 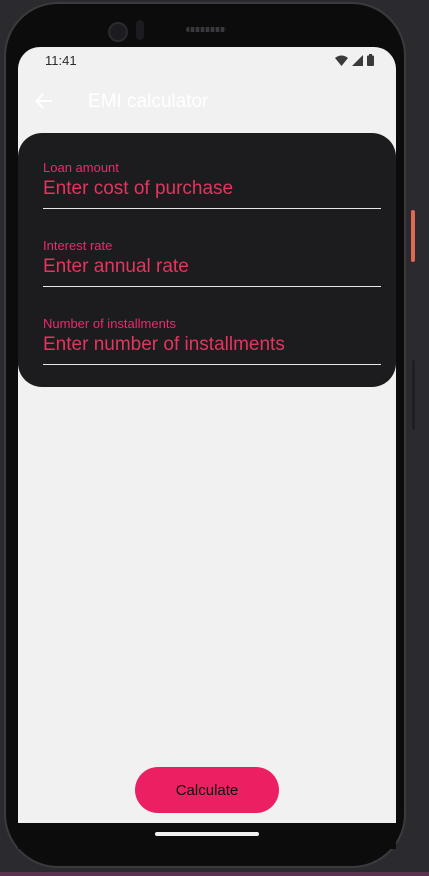 What do you see at coordinates (413, 395) in the screenshot?
I see `volume-button` at bounding box center [413, 395].